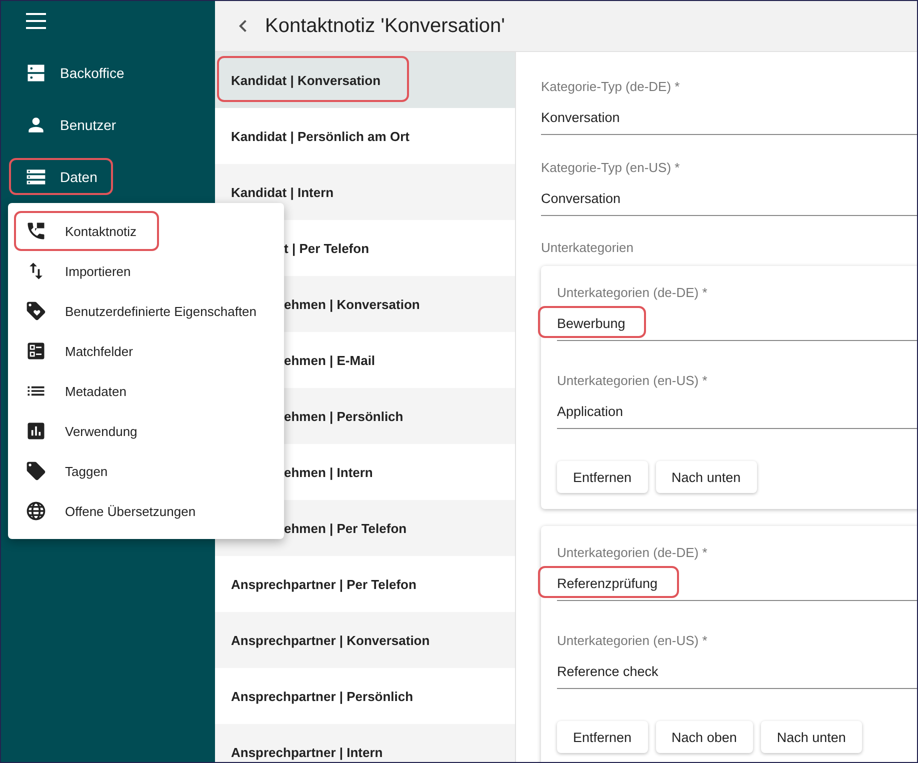 This screenshot has width=918, height=763. What do you see at coordinates (108, 125) in the screenshot?
I see `nav-item: Benutzer` at bounding box center [108, 125].